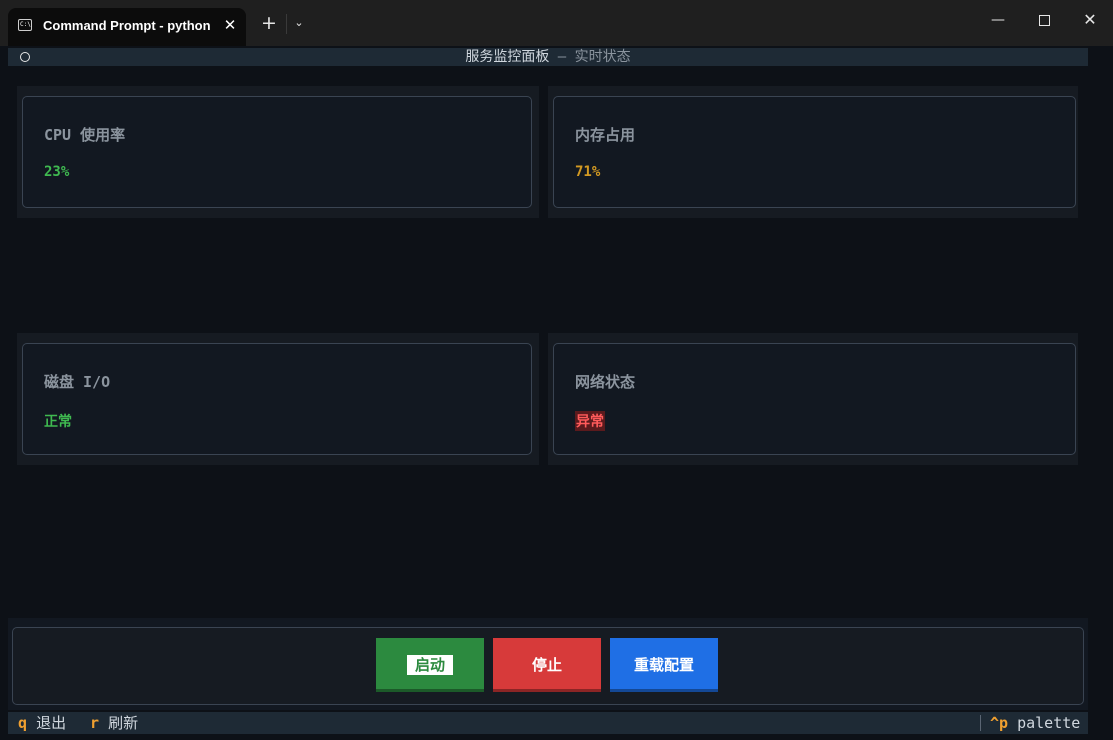 The width and height of the screenshot is (1113, 740). Describe the element at coordinates (286, 24) in the screenshot. I see `tab-divider` at that location.